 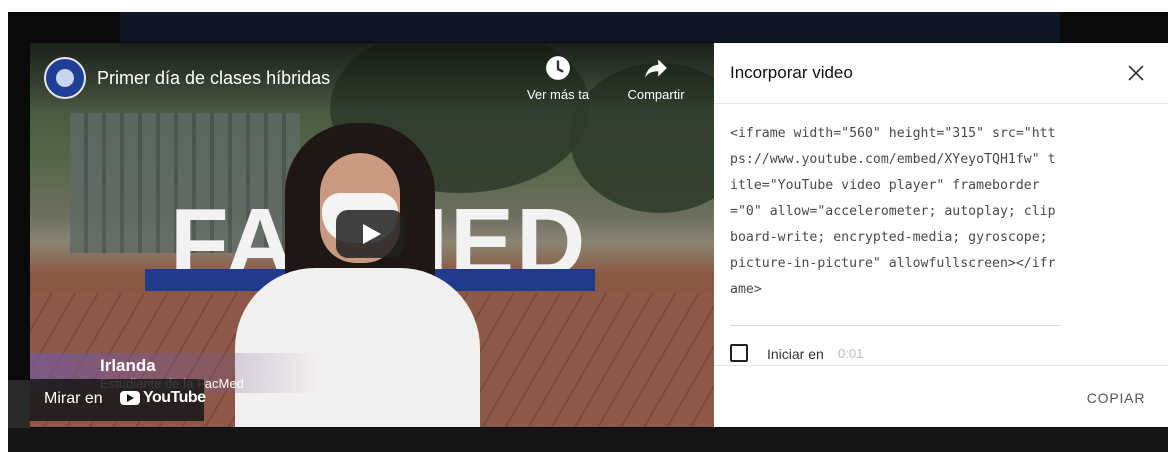 I want to click on youtube-wordmark: YouTube, so click(x=174, y=397).